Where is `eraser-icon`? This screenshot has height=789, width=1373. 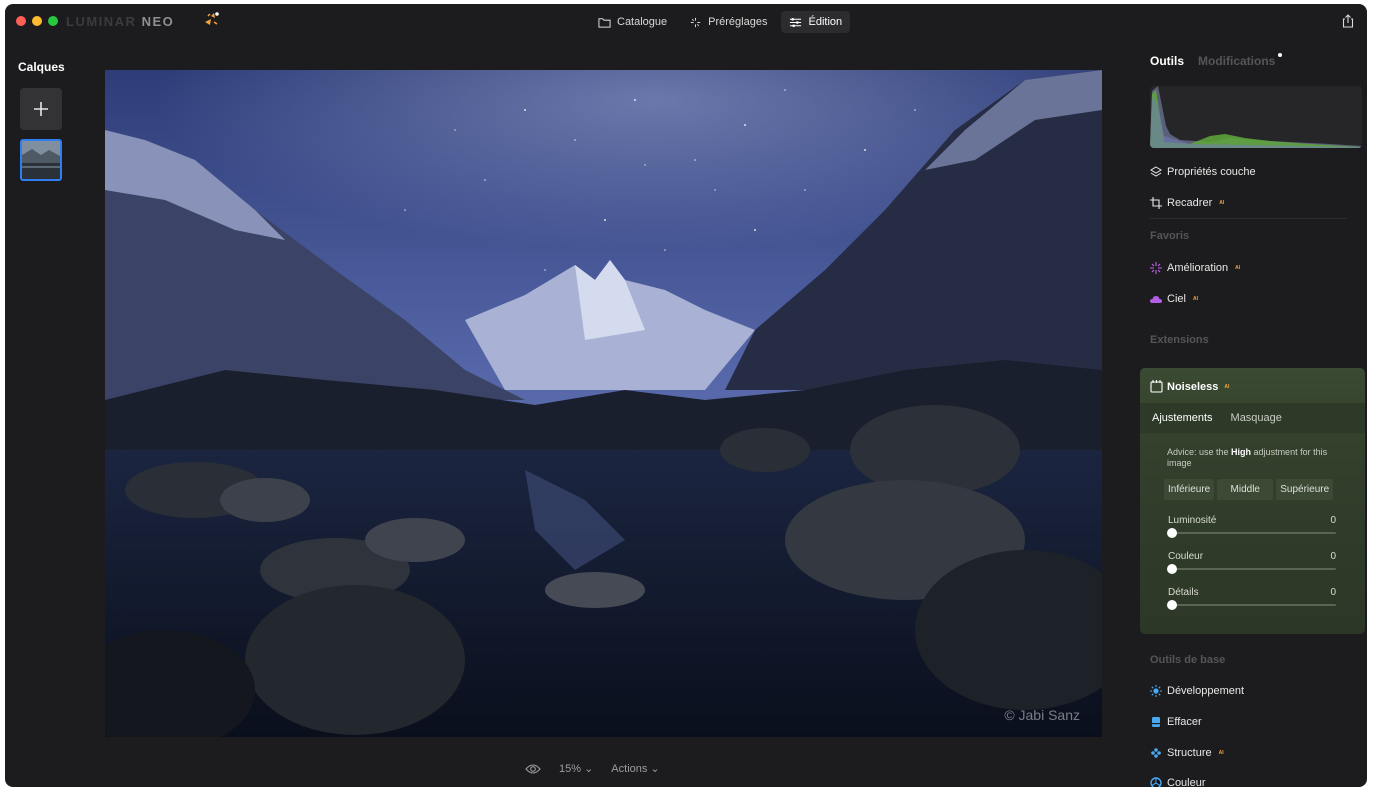
eraser-icon is located at coordinates (1156, 722).